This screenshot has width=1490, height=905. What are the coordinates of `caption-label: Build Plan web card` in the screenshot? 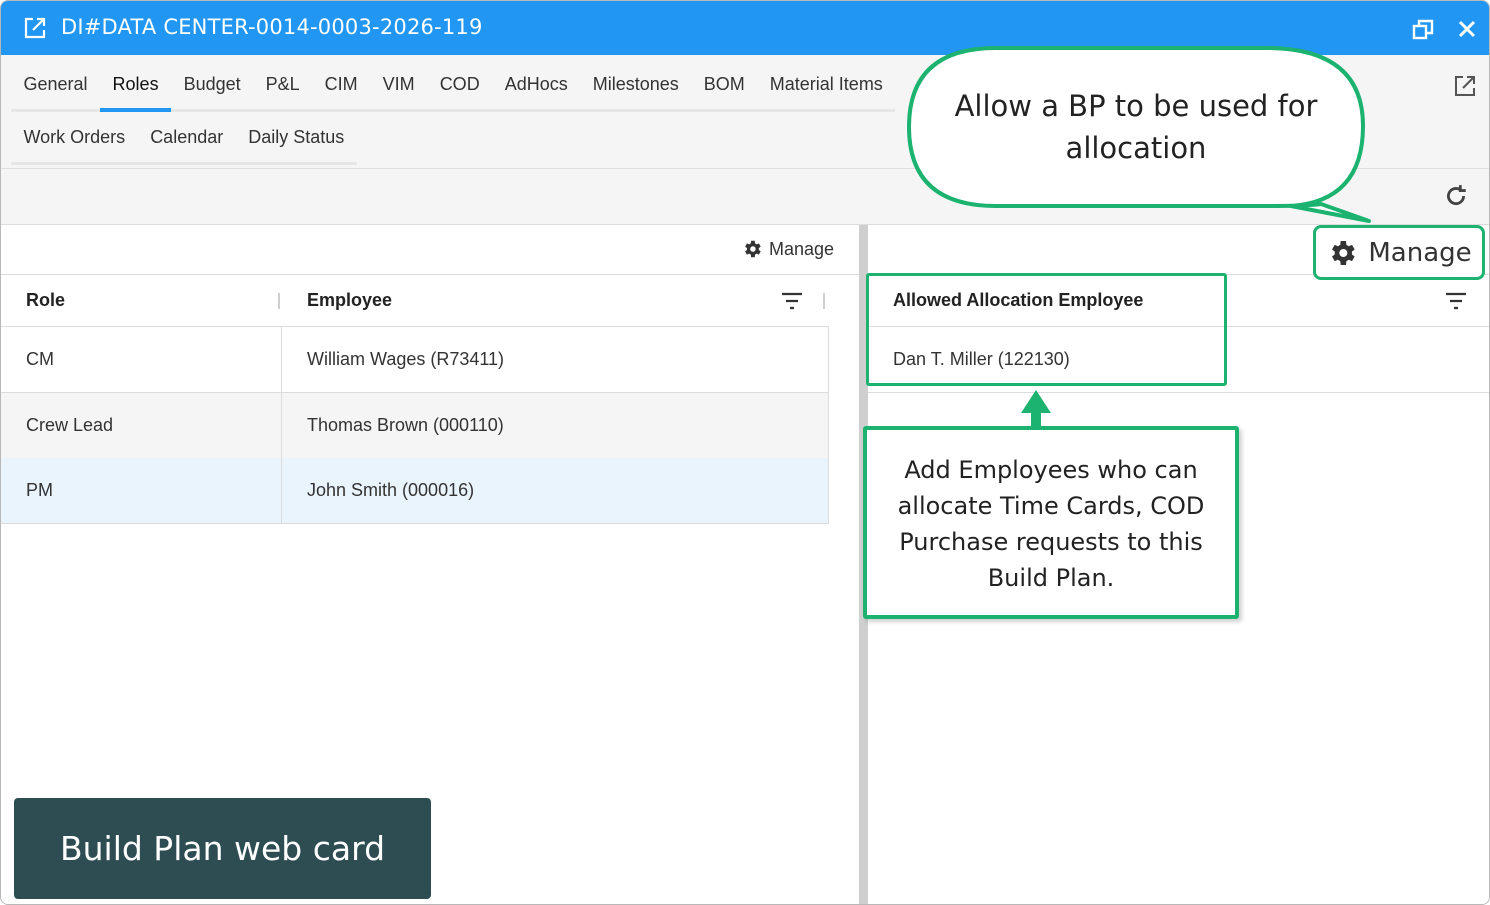 It's located at (222, 848).